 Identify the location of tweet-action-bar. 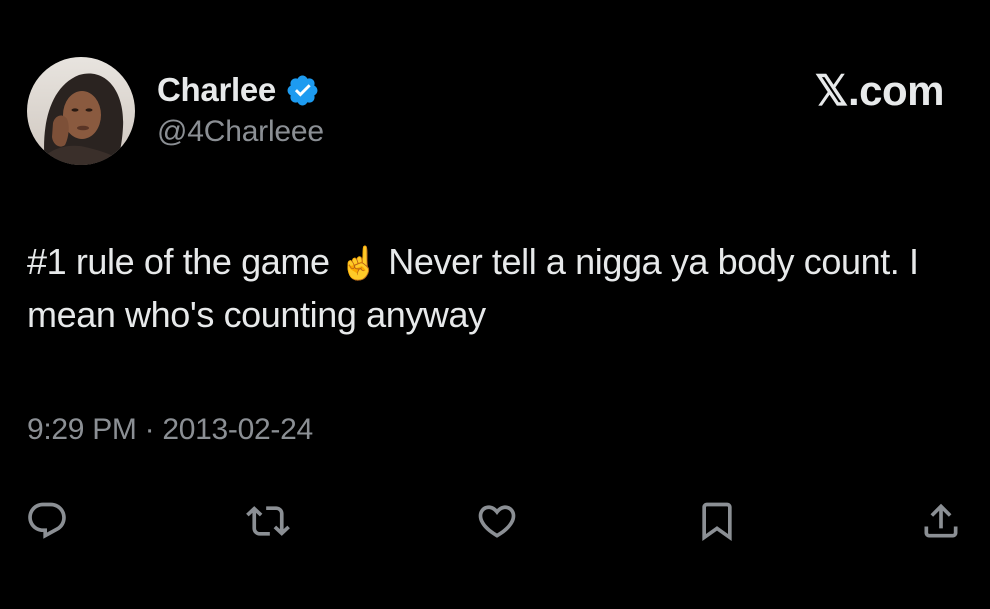
(495, 523).